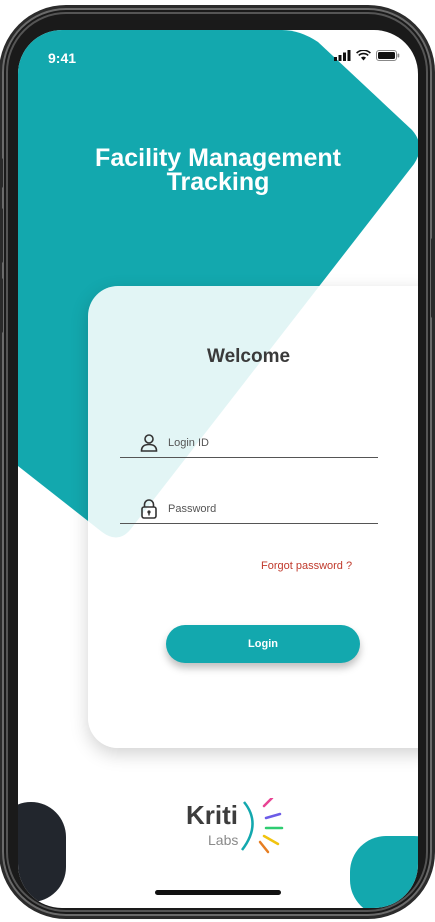  What do you see at coordinates (258, 442) in the screenshot?
I see `login-id-input` at bounding box center [258, 442].